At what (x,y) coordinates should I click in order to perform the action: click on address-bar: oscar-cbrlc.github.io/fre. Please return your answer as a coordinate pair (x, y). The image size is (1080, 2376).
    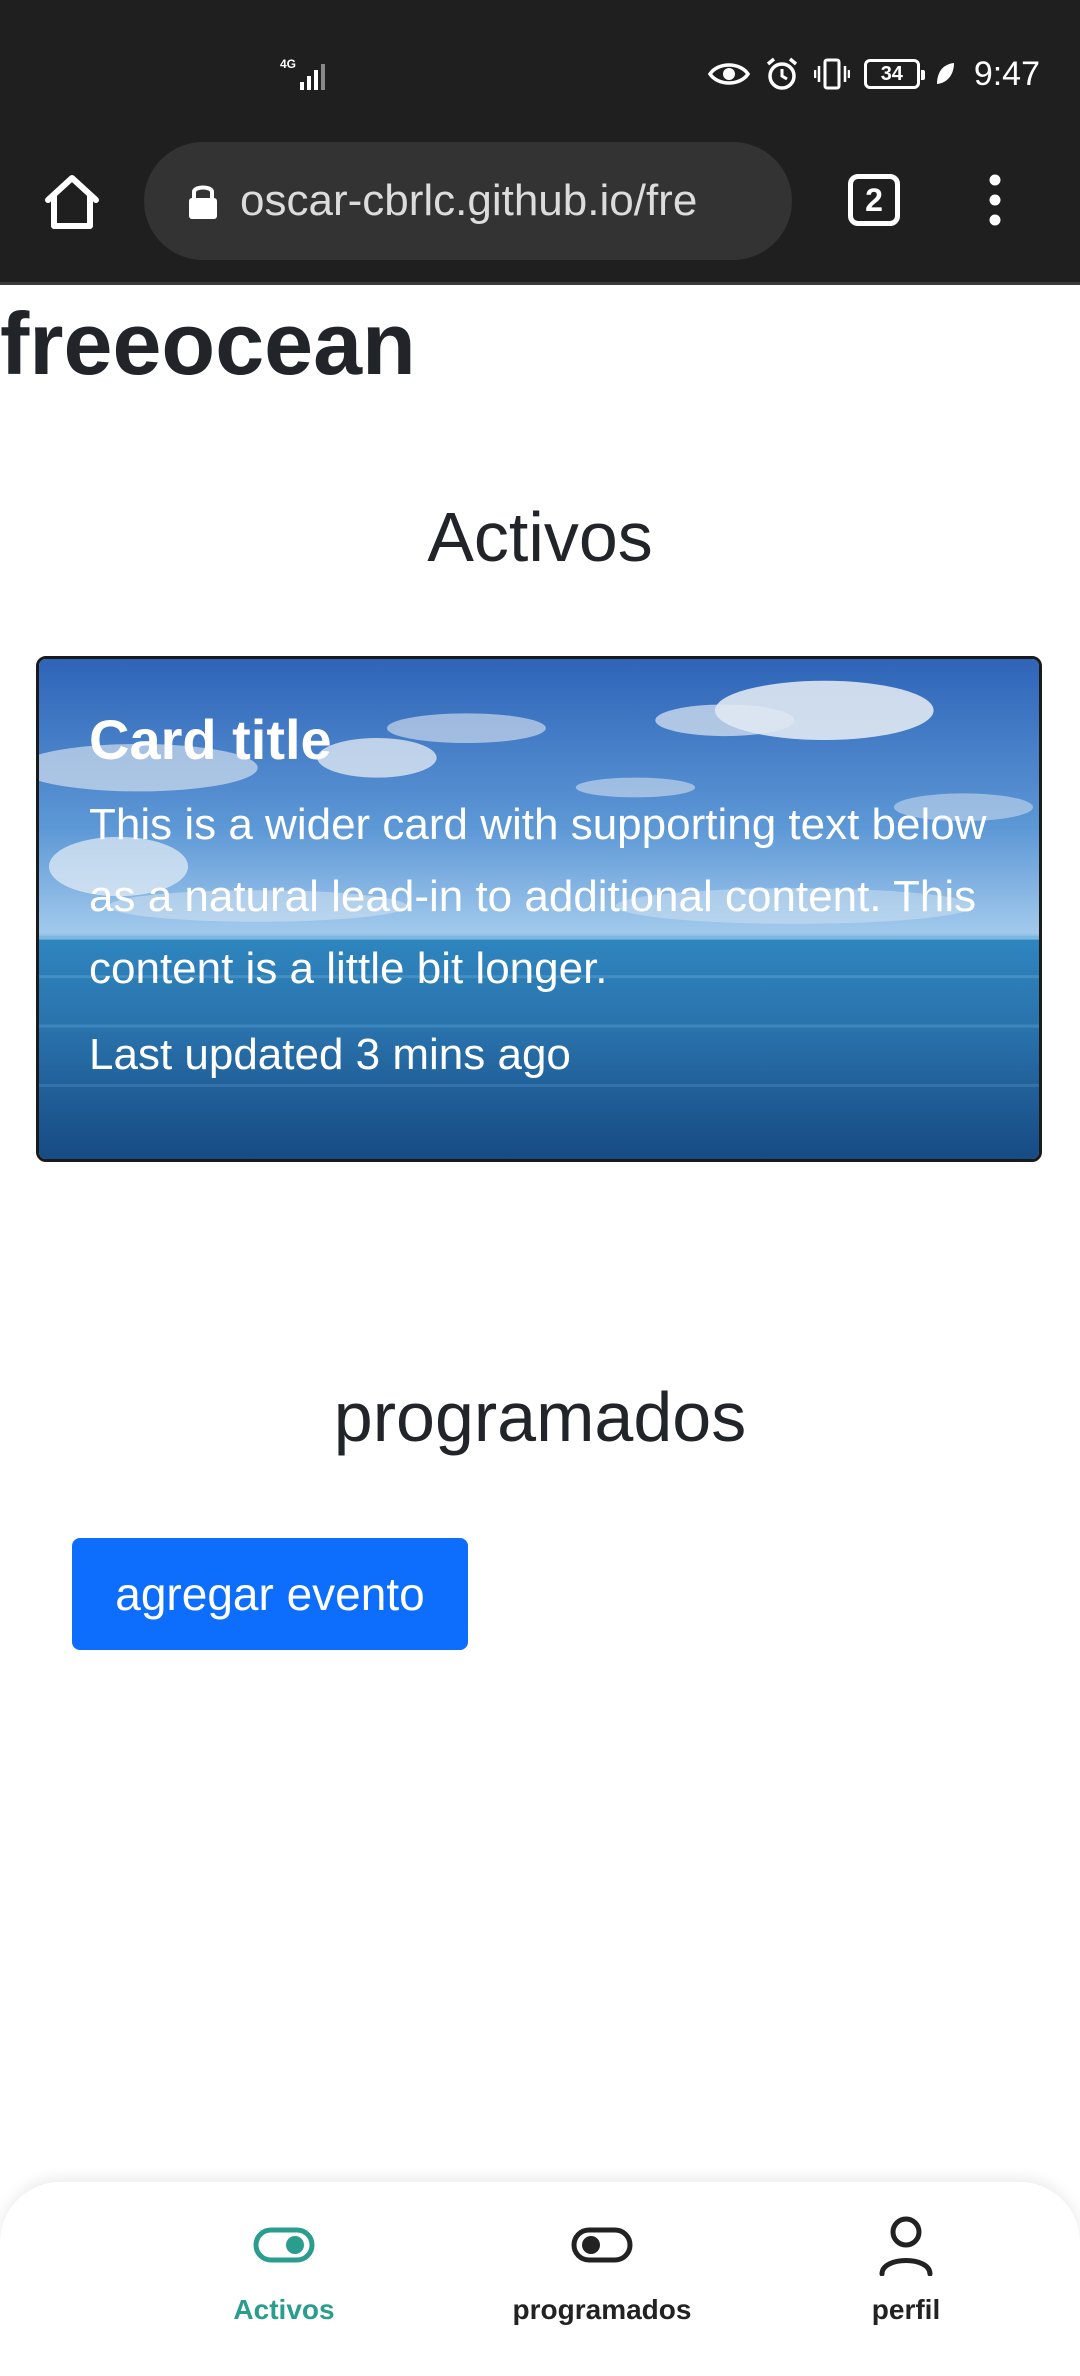
    Looking at the image, I should click on (468, 201).